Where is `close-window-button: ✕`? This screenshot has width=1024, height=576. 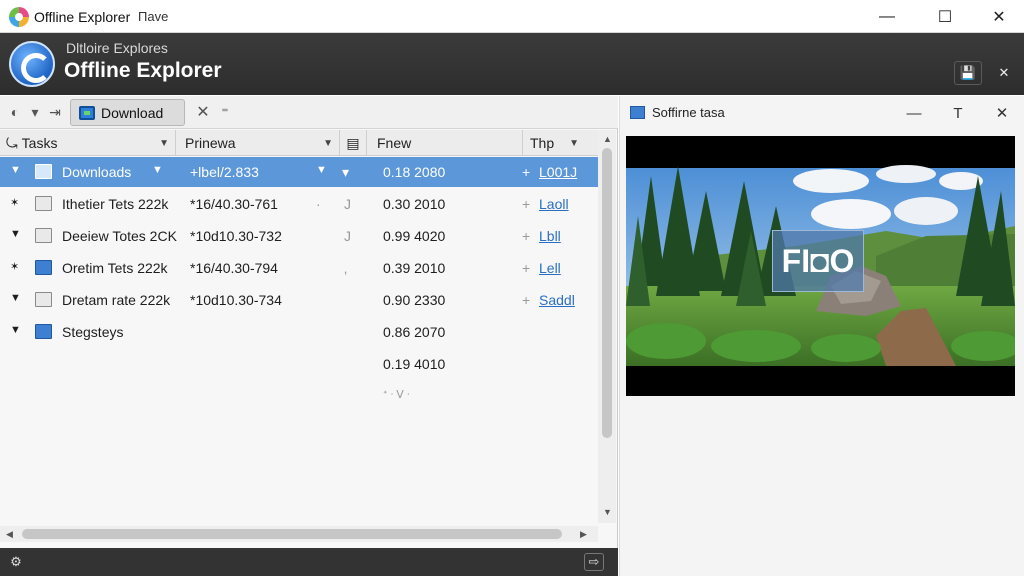 close-window-button: ✕ is located at coordinates (999, 16).